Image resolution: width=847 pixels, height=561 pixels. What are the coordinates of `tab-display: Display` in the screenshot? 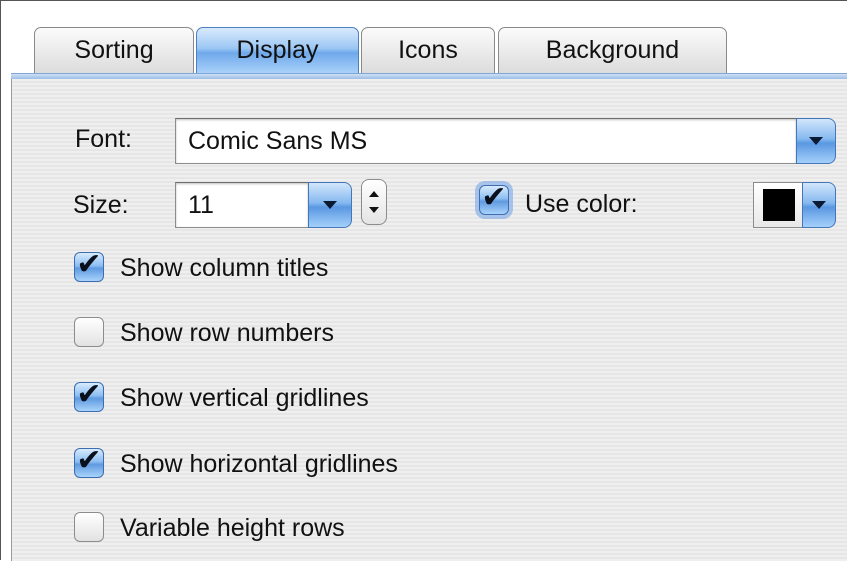 It's located at (277, 50).